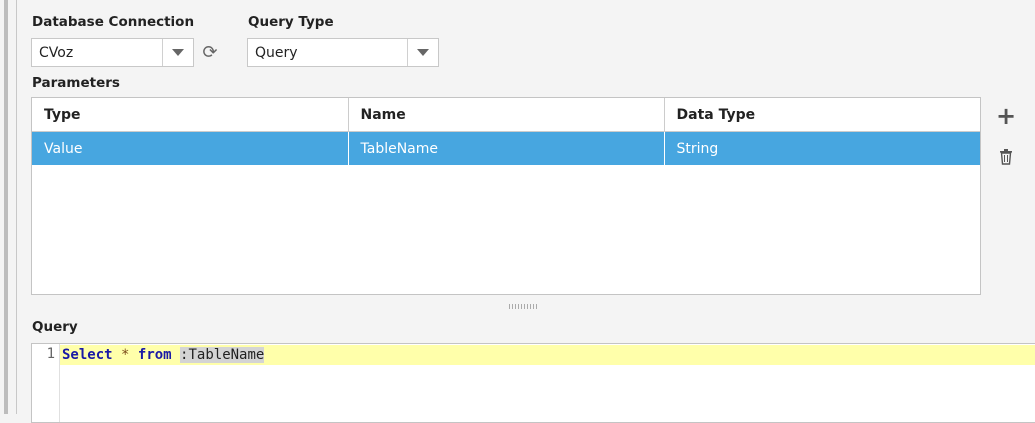  What do you see at coordinates (276, 52) in the screenshot?
I see `query-type-value: Query` at bounding box center [276, 52].